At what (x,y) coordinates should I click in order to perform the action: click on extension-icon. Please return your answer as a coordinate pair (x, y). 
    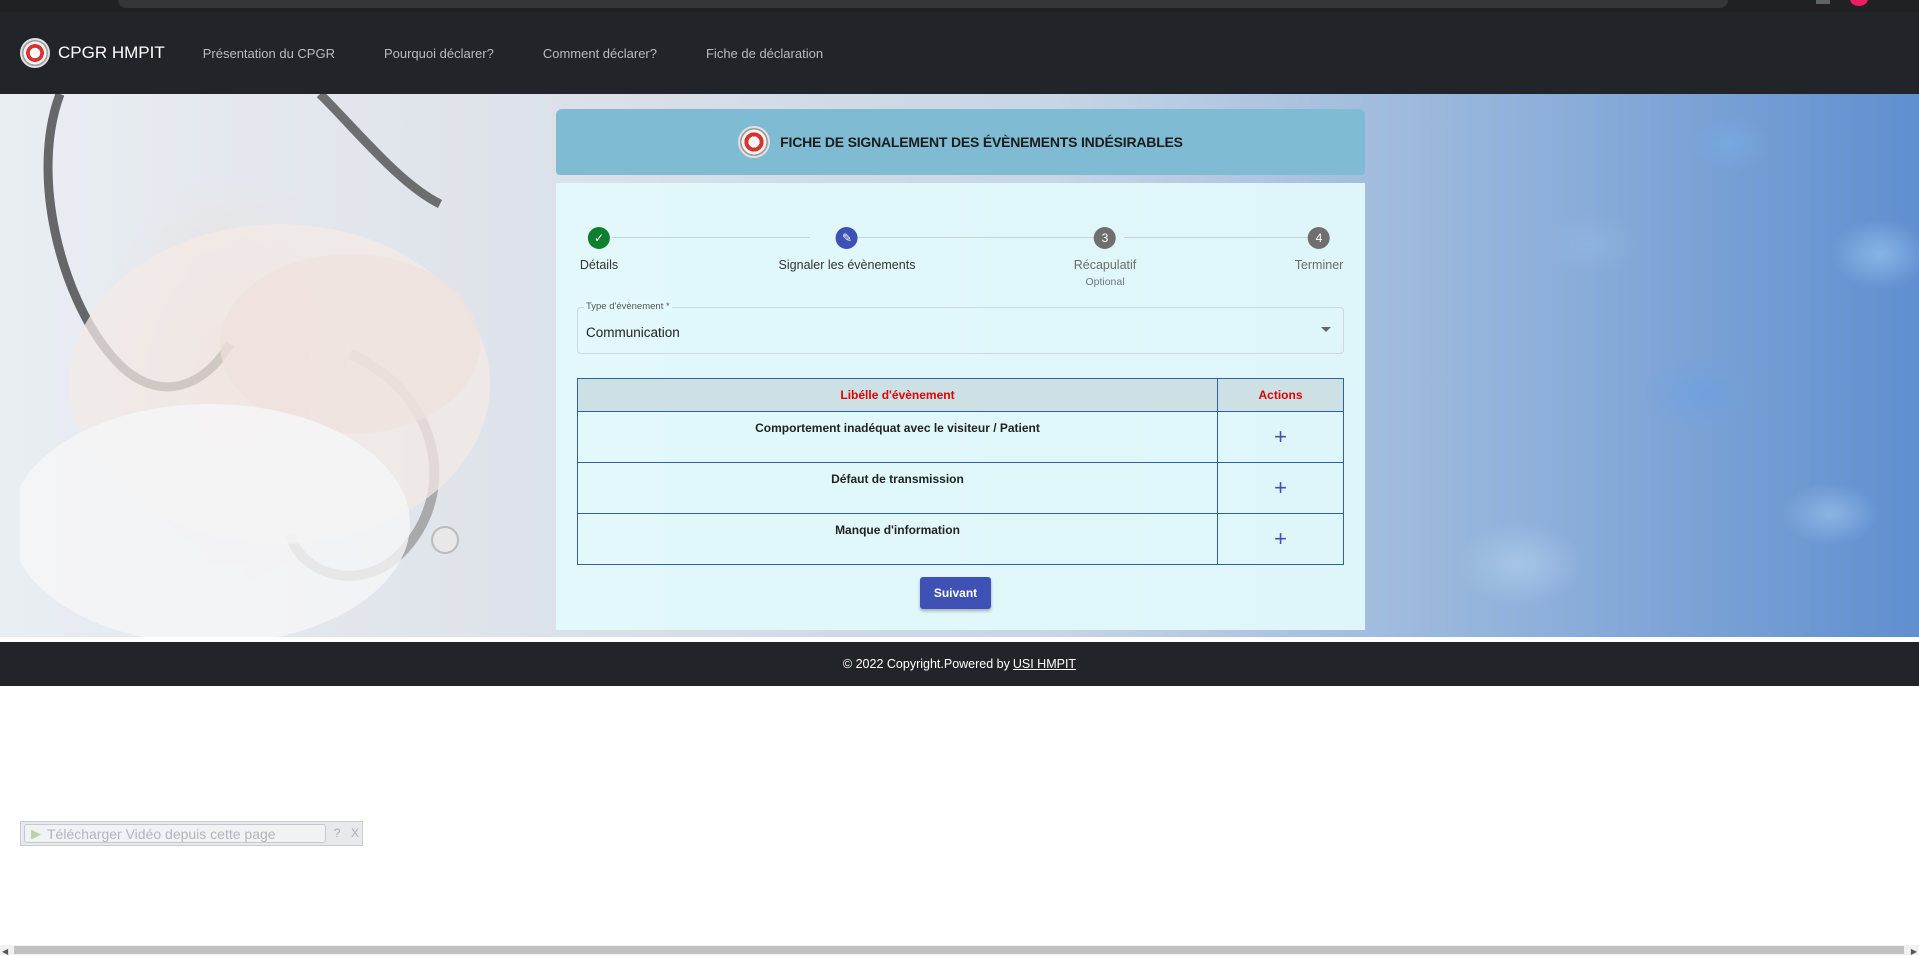
    Looking at the image, I should click on (1823, 2).